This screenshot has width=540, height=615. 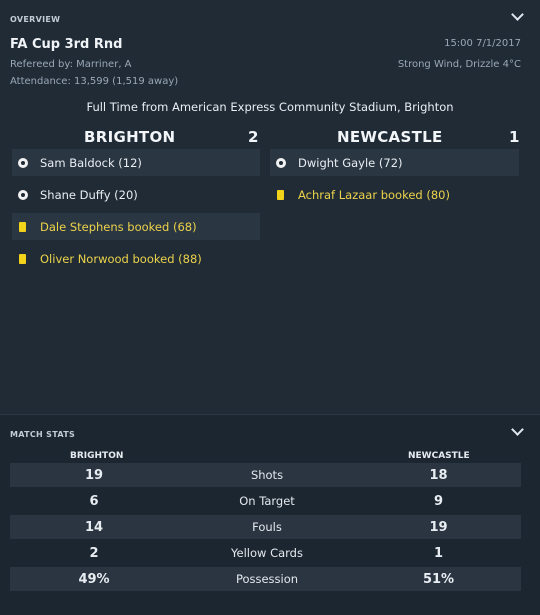 I want to click on away-team-name: NEWCASTLE, so click(x=390, y=137).